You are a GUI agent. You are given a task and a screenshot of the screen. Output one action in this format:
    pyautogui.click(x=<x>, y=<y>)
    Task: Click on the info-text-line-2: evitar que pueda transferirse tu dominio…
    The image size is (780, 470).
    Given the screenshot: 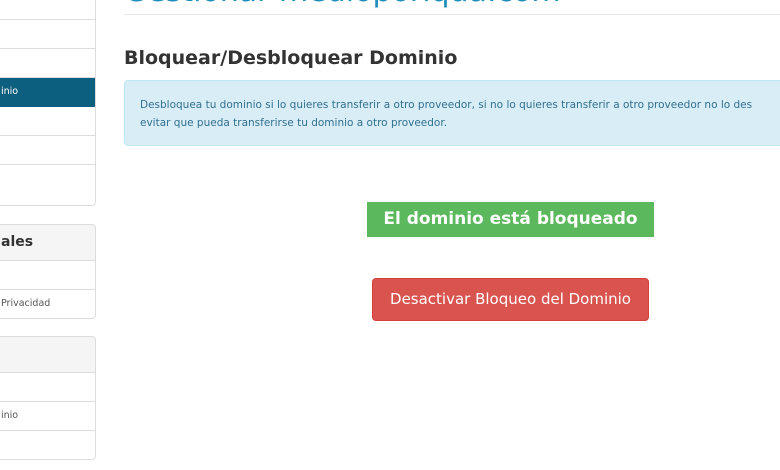 What is the action you would take?
    pyautogui.click(x=294, y=123)
    